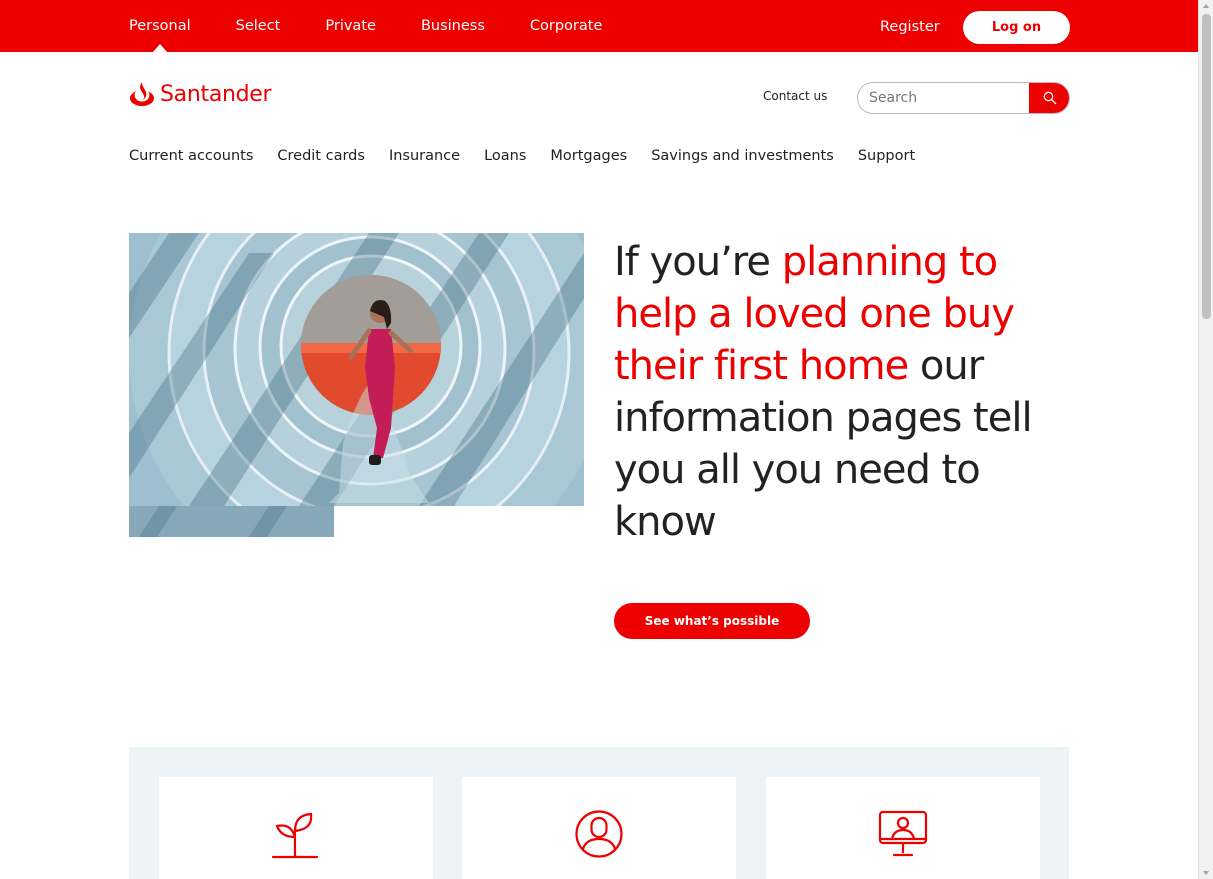 The width and height of the screenshot is (1213, 879). Describe the element at coordinates (424, 156) in the screenshot. I see `nav-insurance: Insurance` at that location.